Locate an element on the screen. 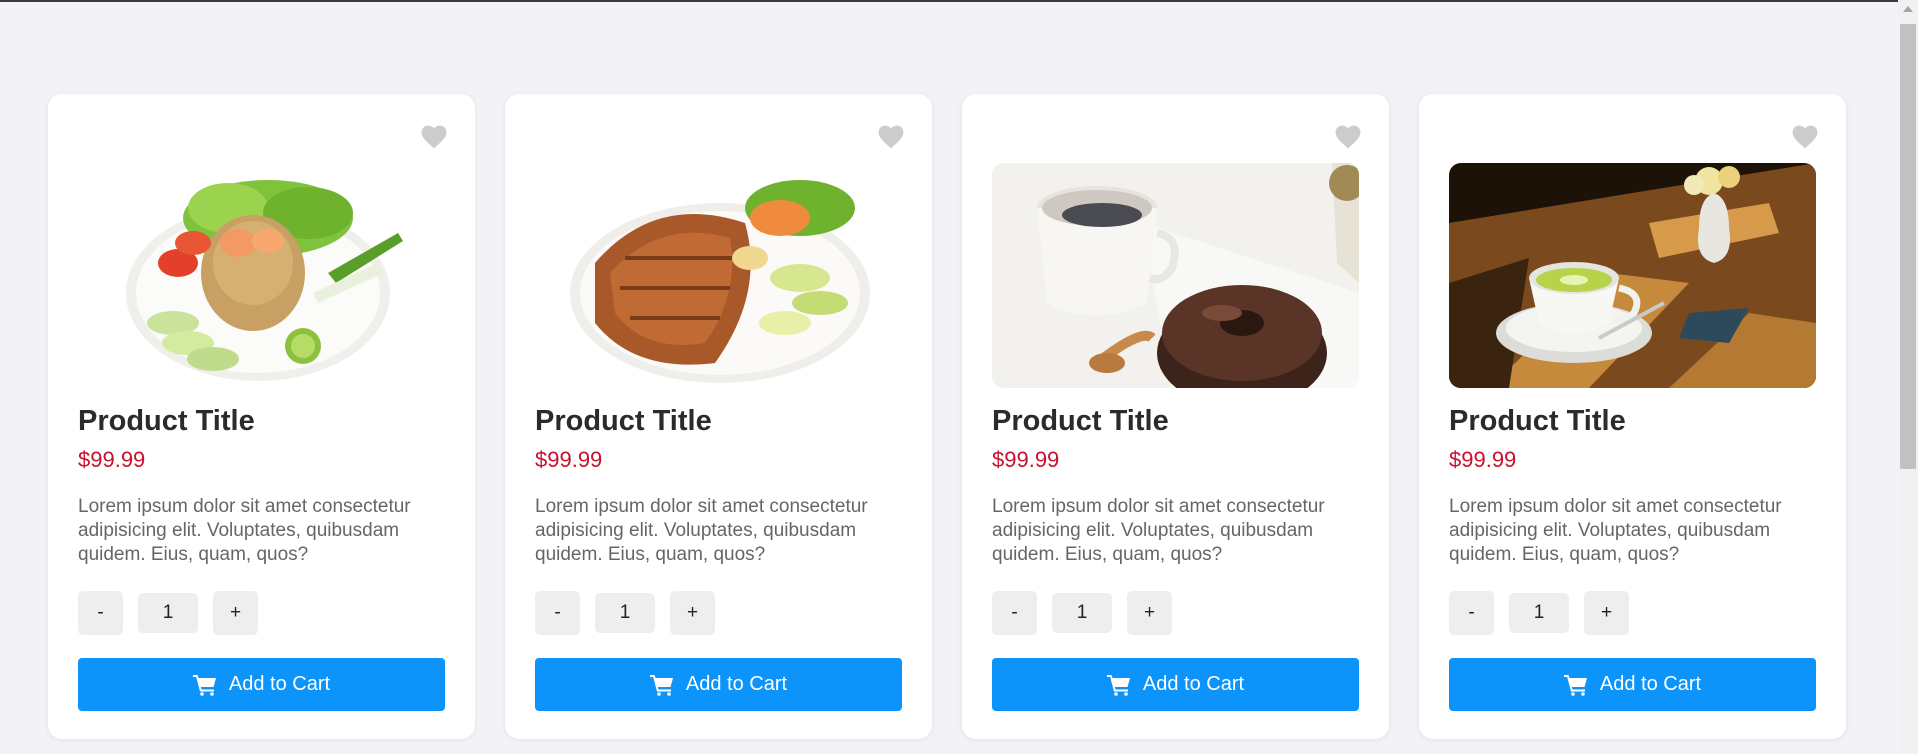 The image size is (1918, 754). scroll-up-arrow-icon is located at coordinates (1908, 9).